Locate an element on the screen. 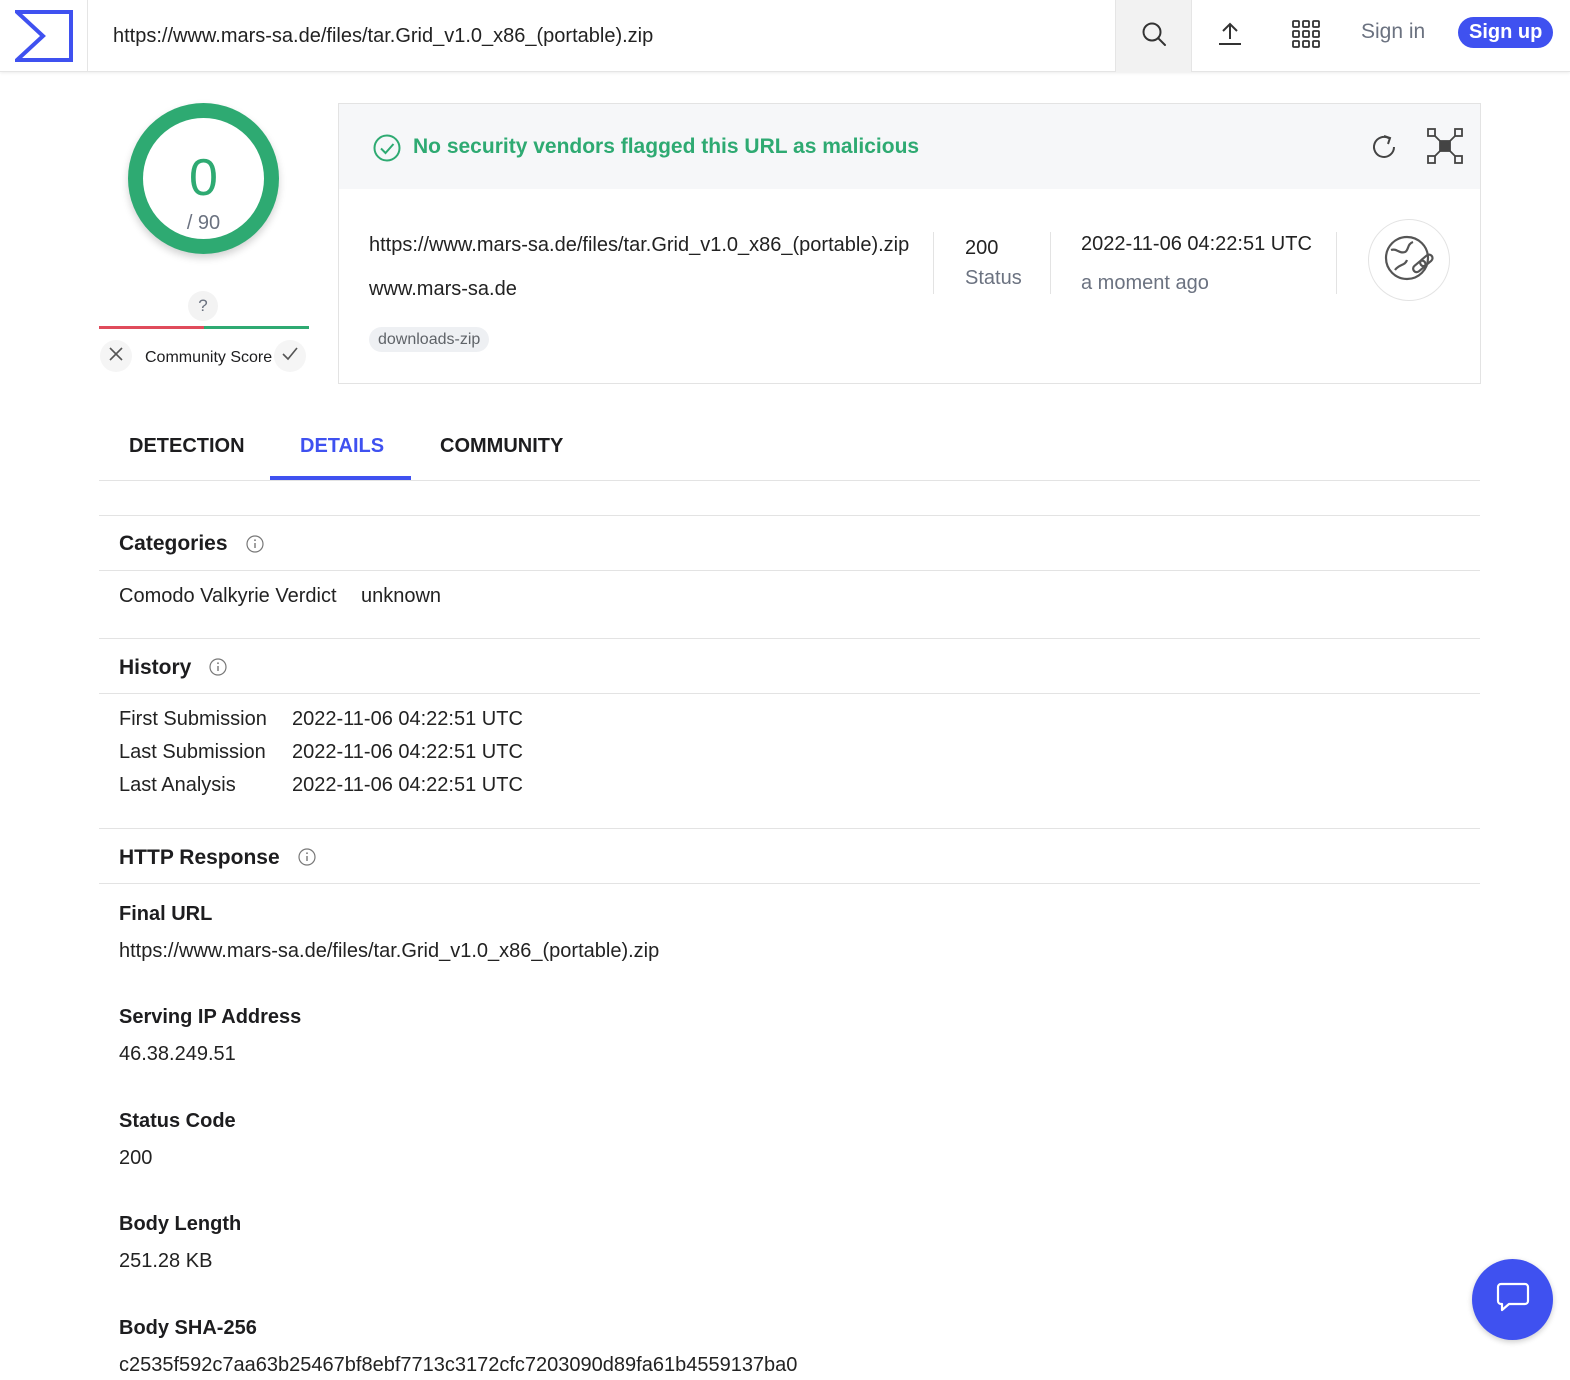 The width and height of the screenshot is (1570, 1380). search-button is located at coordinates (1153, 36).